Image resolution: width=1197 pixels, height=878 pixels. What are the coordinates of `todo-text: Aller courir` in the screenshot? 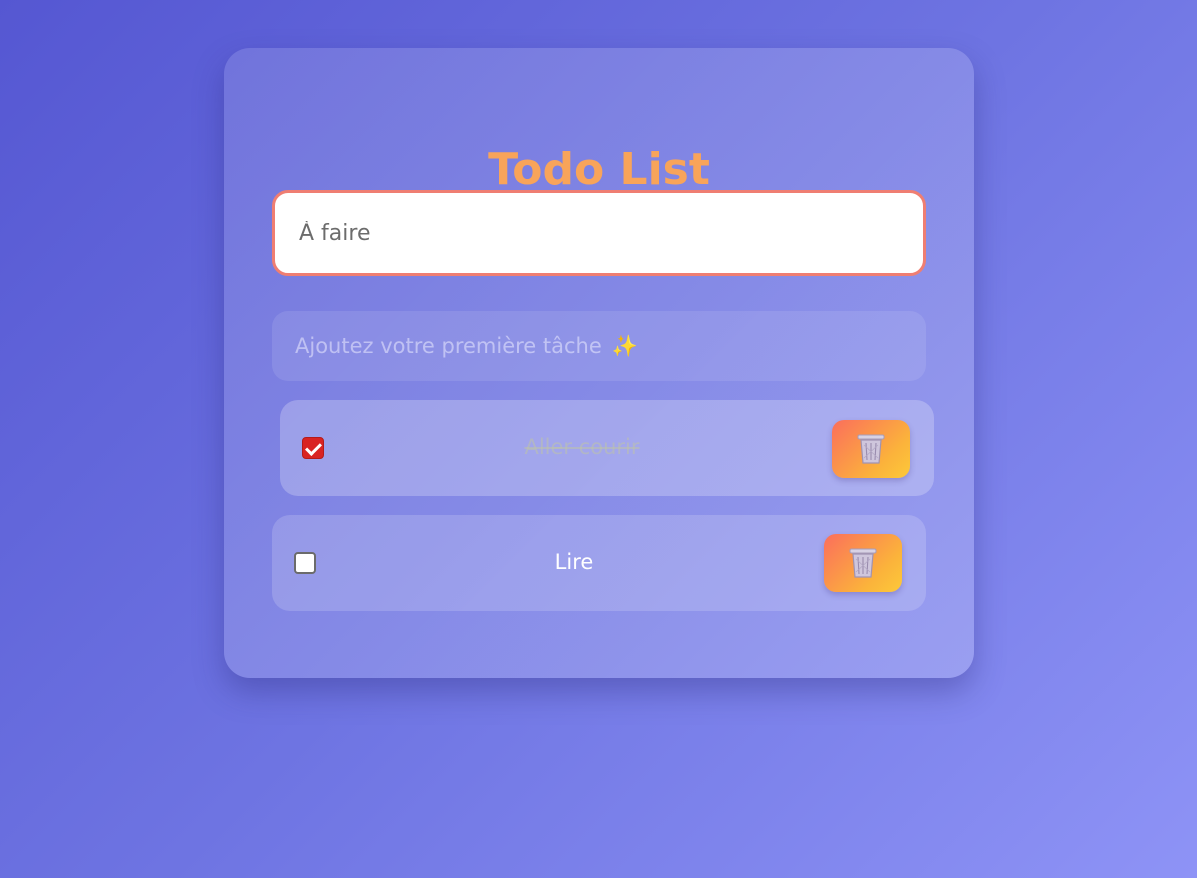 It's located at (582, 447).